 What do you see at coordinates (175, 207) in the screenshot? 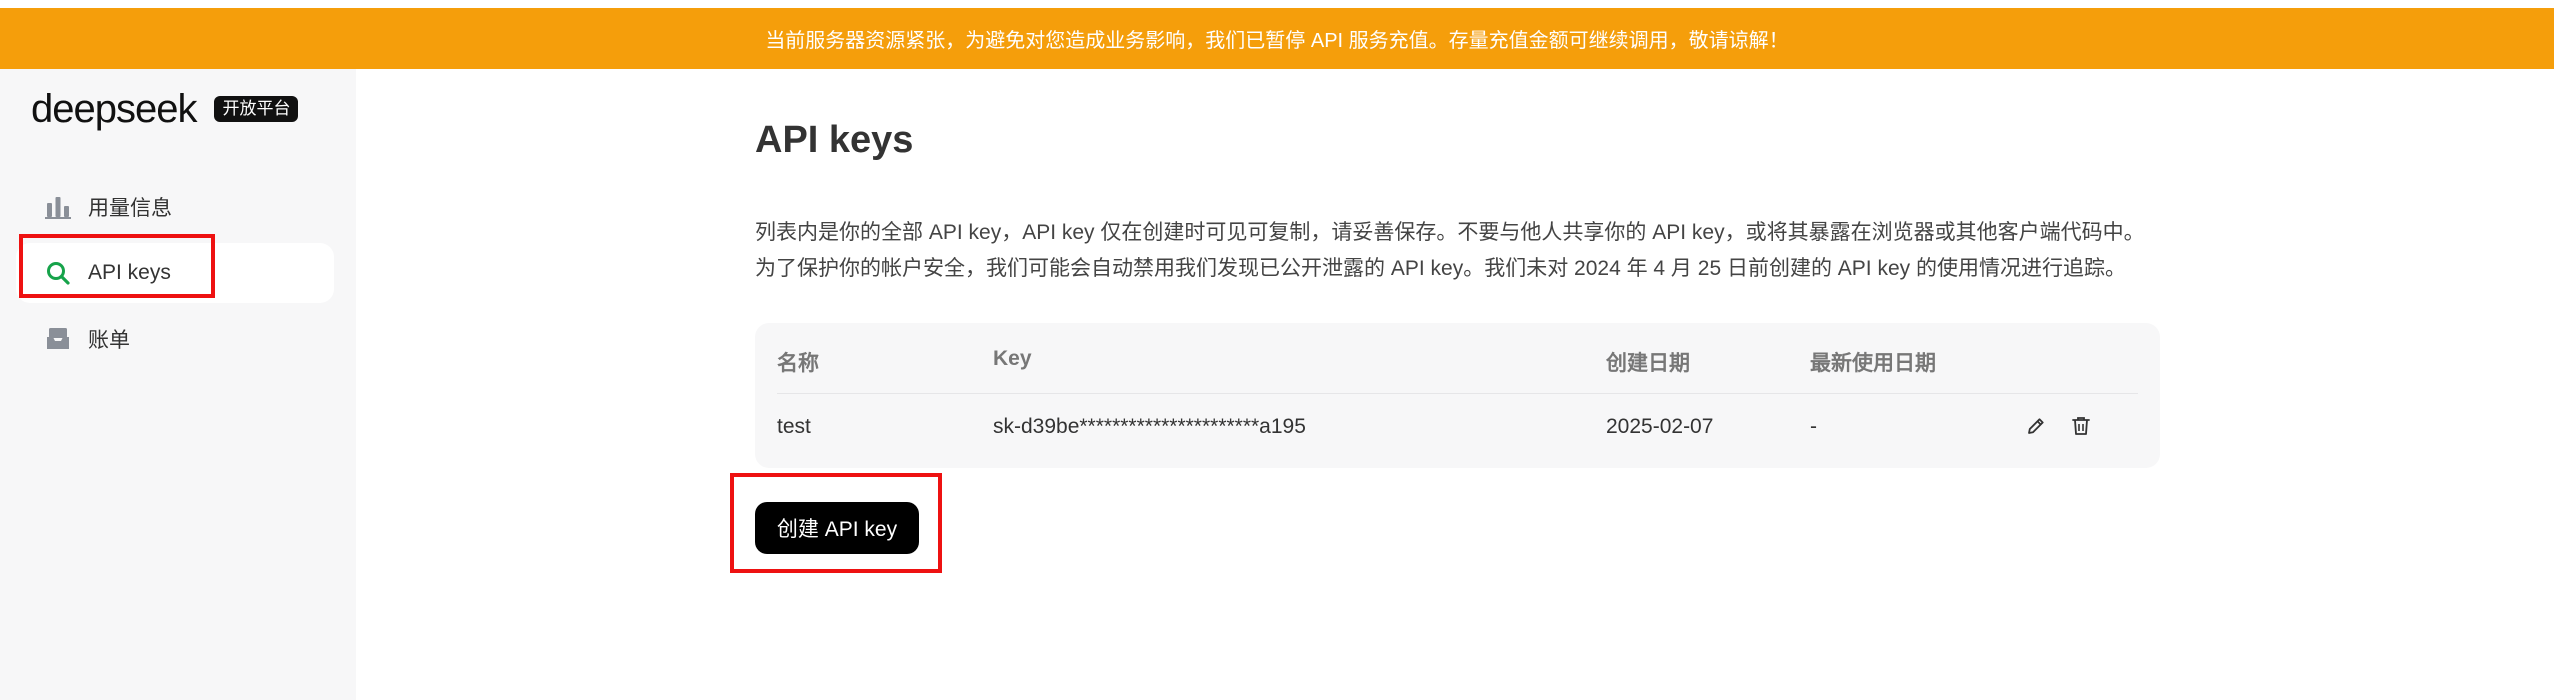
I see `sidebar-item-usage: 用量信息` at bounding box center [175, 207].